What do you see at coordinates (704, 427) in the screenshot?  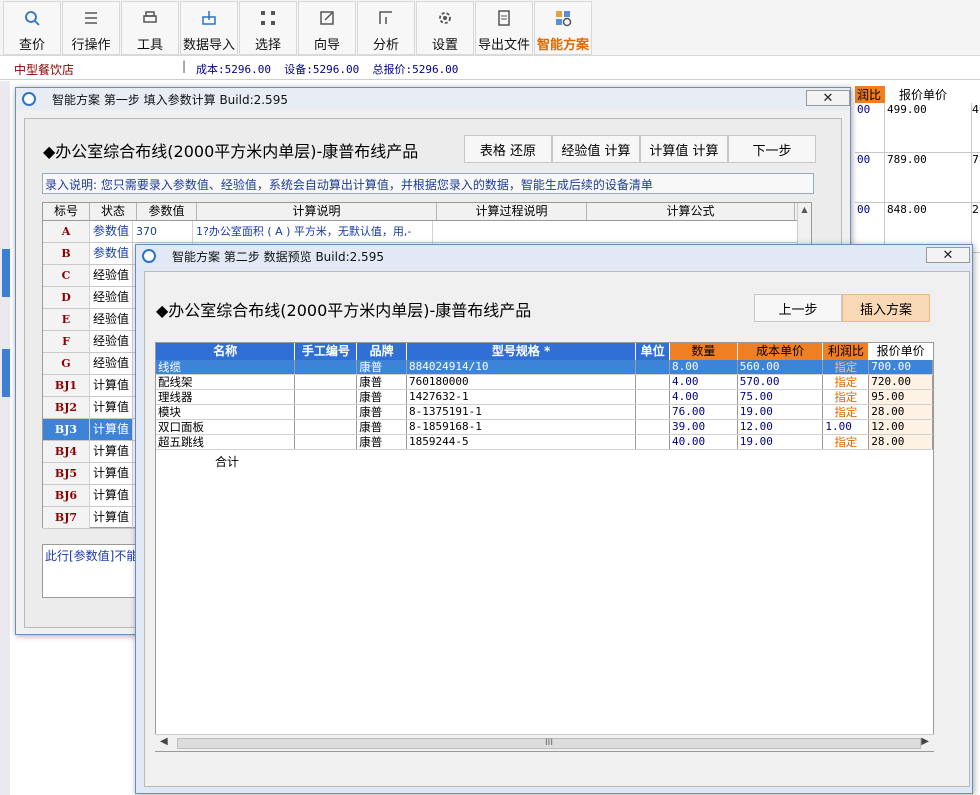 I see `cell-qty: 39.00` at bounding box center [704, 427].